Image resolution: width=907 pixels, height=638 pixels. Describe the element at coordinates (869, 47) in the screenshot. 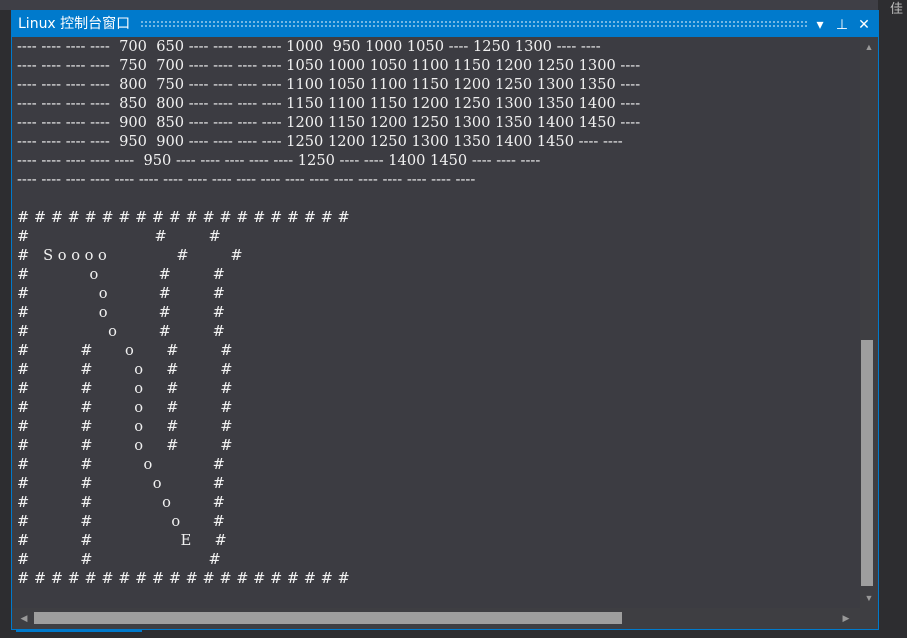

I see `scroll-up-icon: ▲` at that location.